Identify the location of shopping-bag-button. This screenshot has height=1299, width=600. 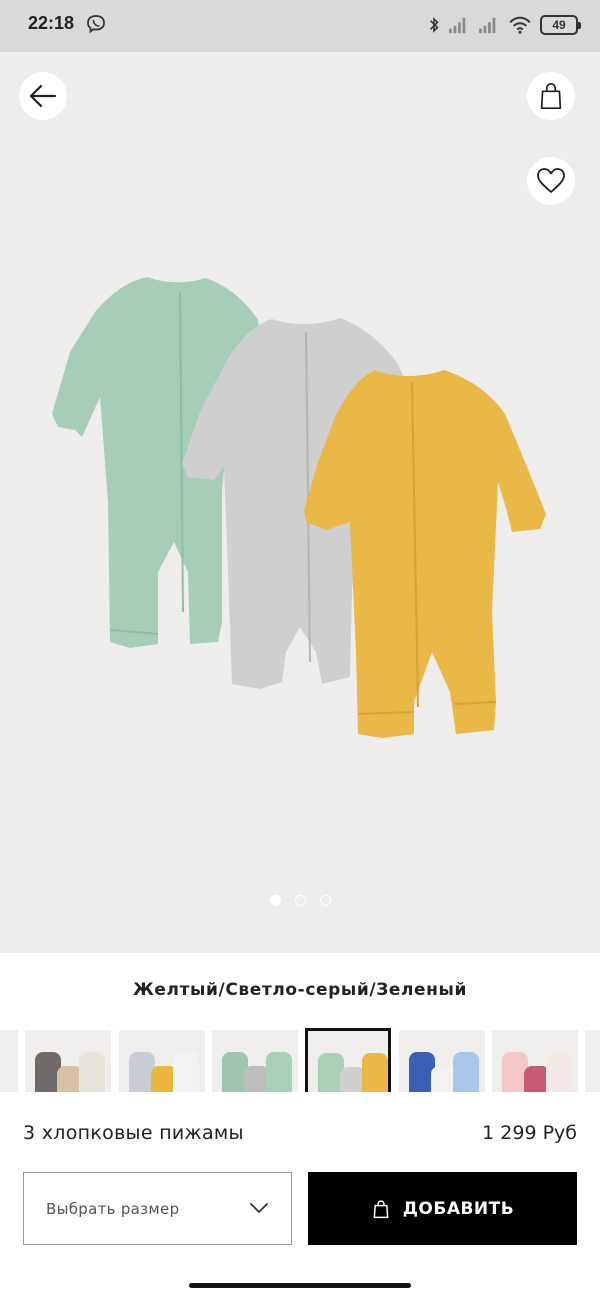
(551, 96).